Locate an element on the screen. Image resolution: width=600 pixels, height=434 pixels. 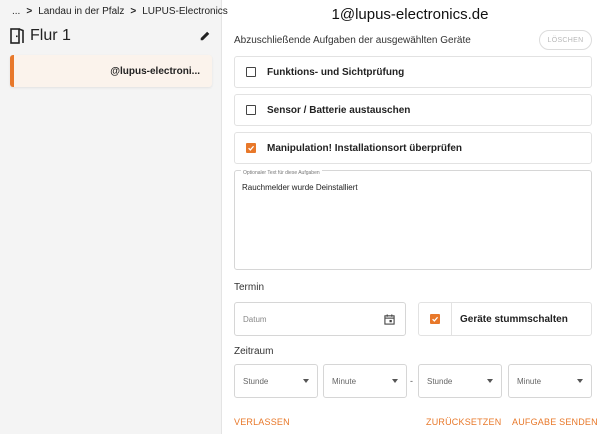
delete-button: LÖSCHEN is located at coordinates (565, 40).